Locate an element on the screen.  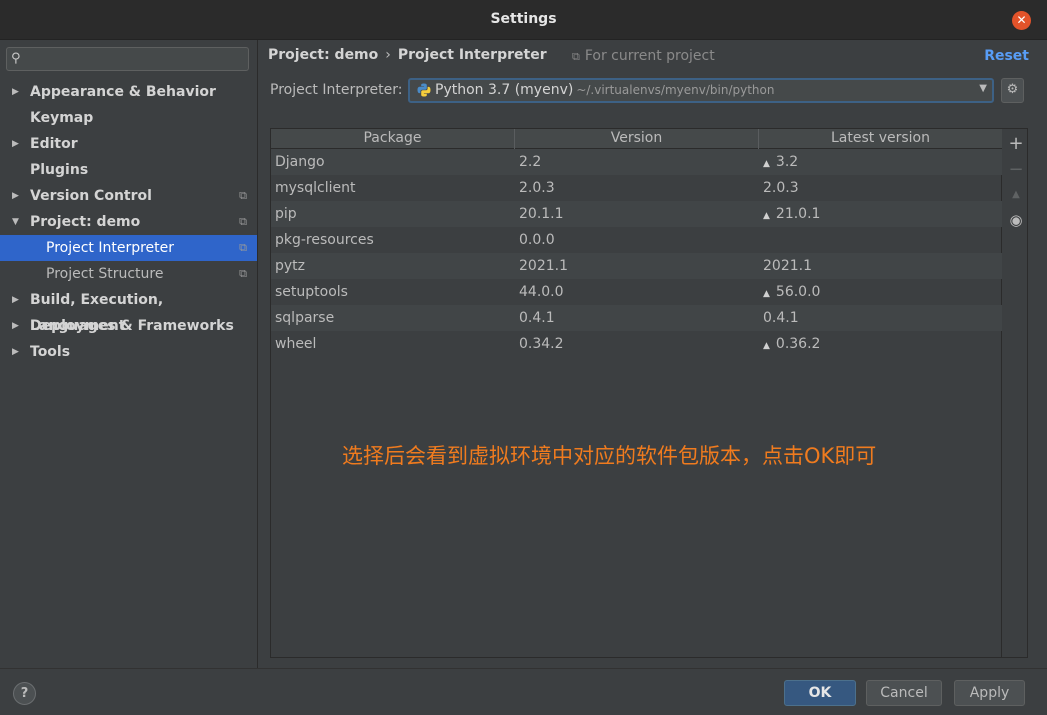
upgrade-package-button: ▲ is located at coordinates (1016, 194).